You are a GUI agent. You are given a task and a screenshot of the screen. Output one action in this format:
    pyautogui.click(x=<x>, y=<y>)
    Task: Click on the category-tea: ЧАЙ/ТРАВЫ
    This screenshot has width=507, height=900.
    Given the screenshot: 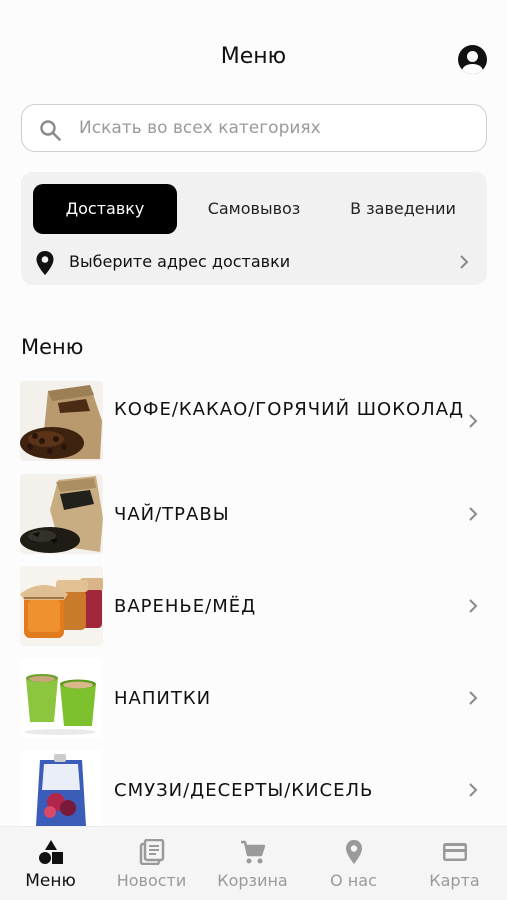 What is the action you would take?
    pyautogui.click(x=253, y=514)
    